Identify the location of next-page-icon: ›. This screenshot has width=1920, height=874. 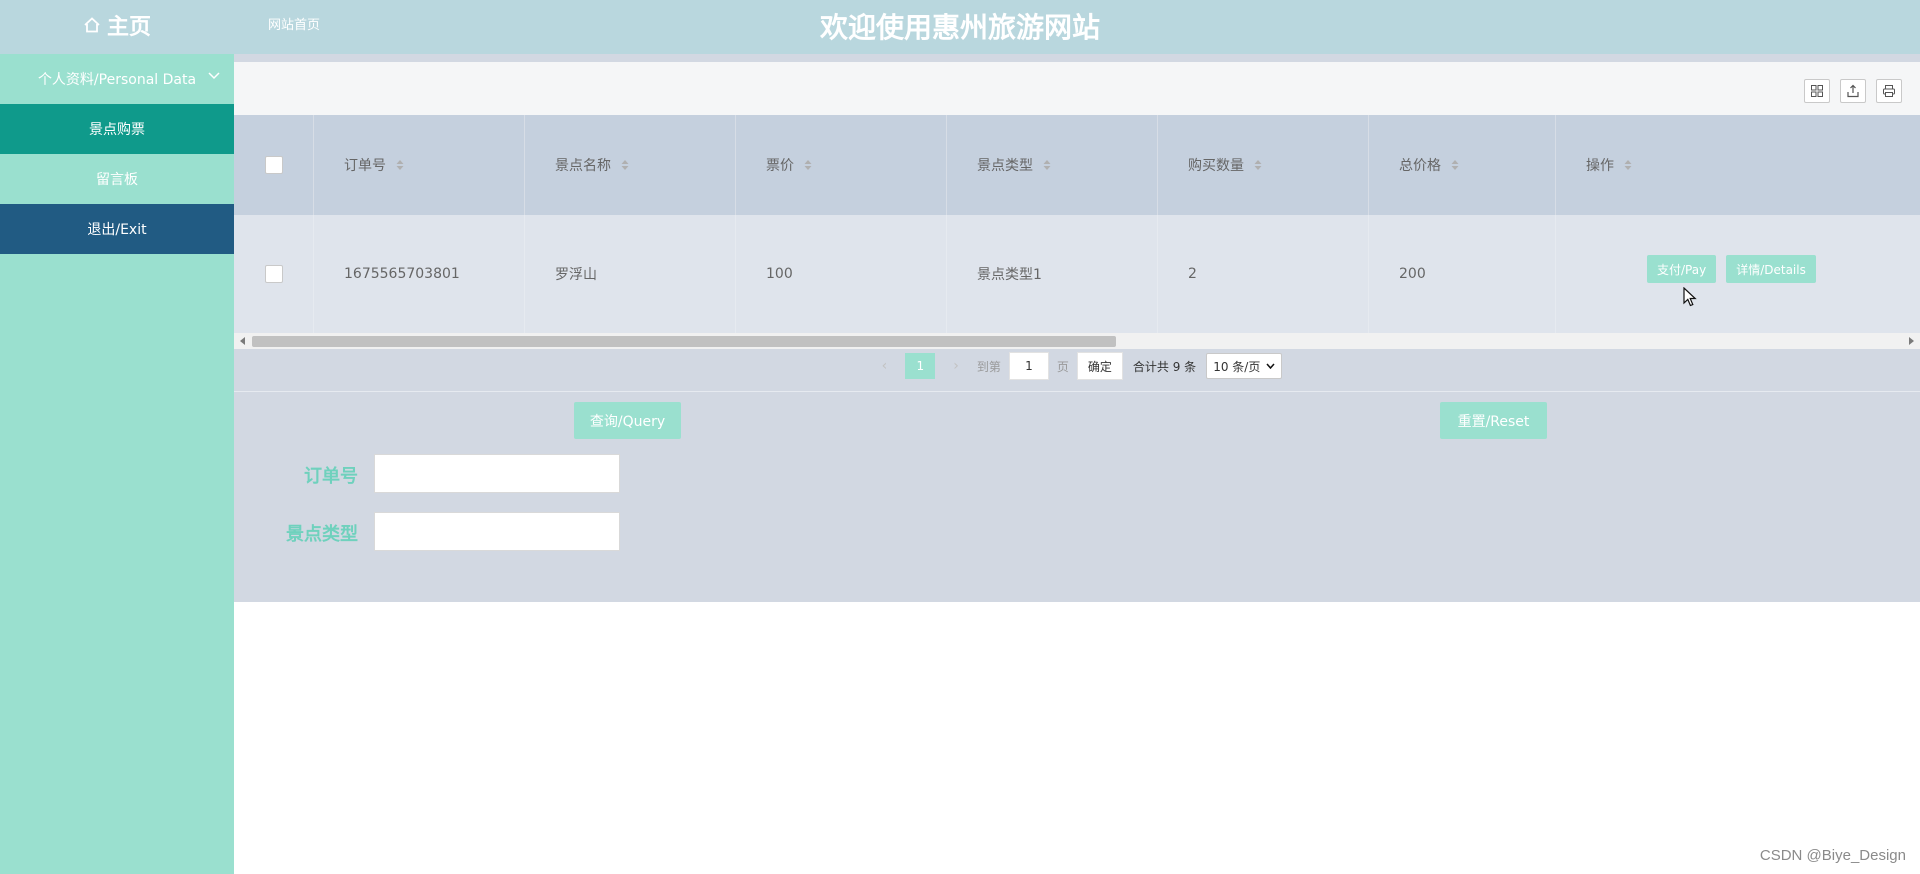
(956, 366).